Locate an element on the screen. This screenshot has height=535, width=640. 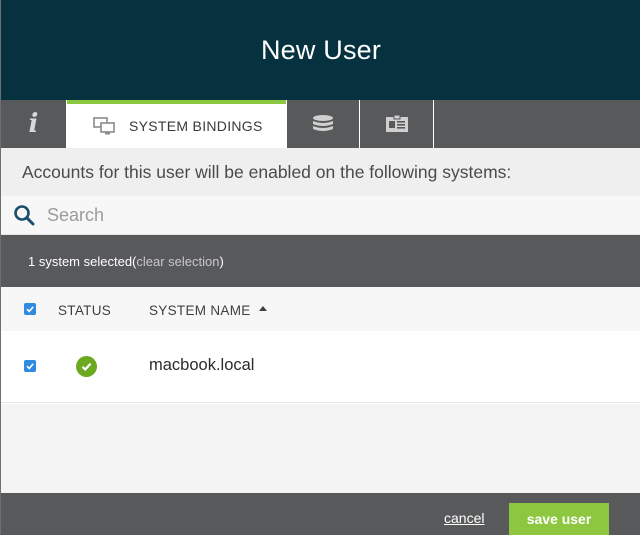
tab-info: i is located at coordinates (34, 124).